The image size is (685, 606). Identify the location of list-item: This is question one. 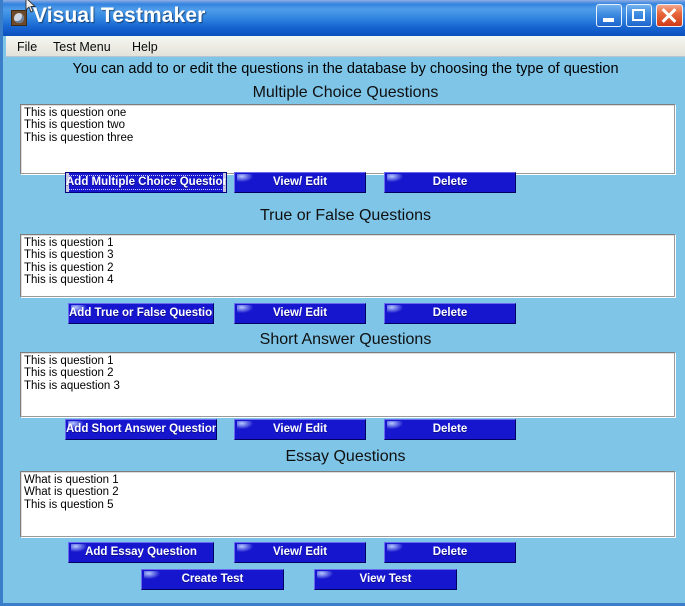
(349, 113).